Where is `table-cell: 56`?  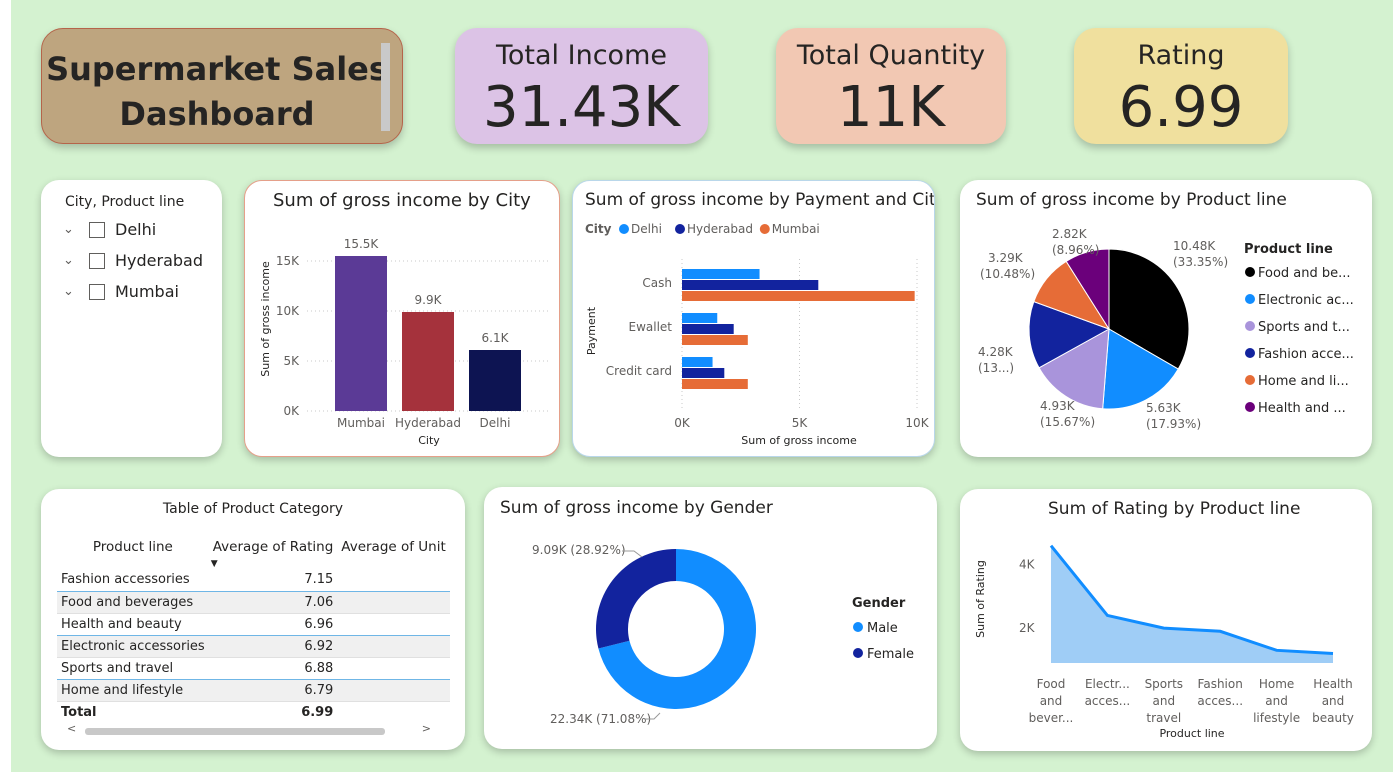
table-cell: 56 is located at coordinates (393, 580).